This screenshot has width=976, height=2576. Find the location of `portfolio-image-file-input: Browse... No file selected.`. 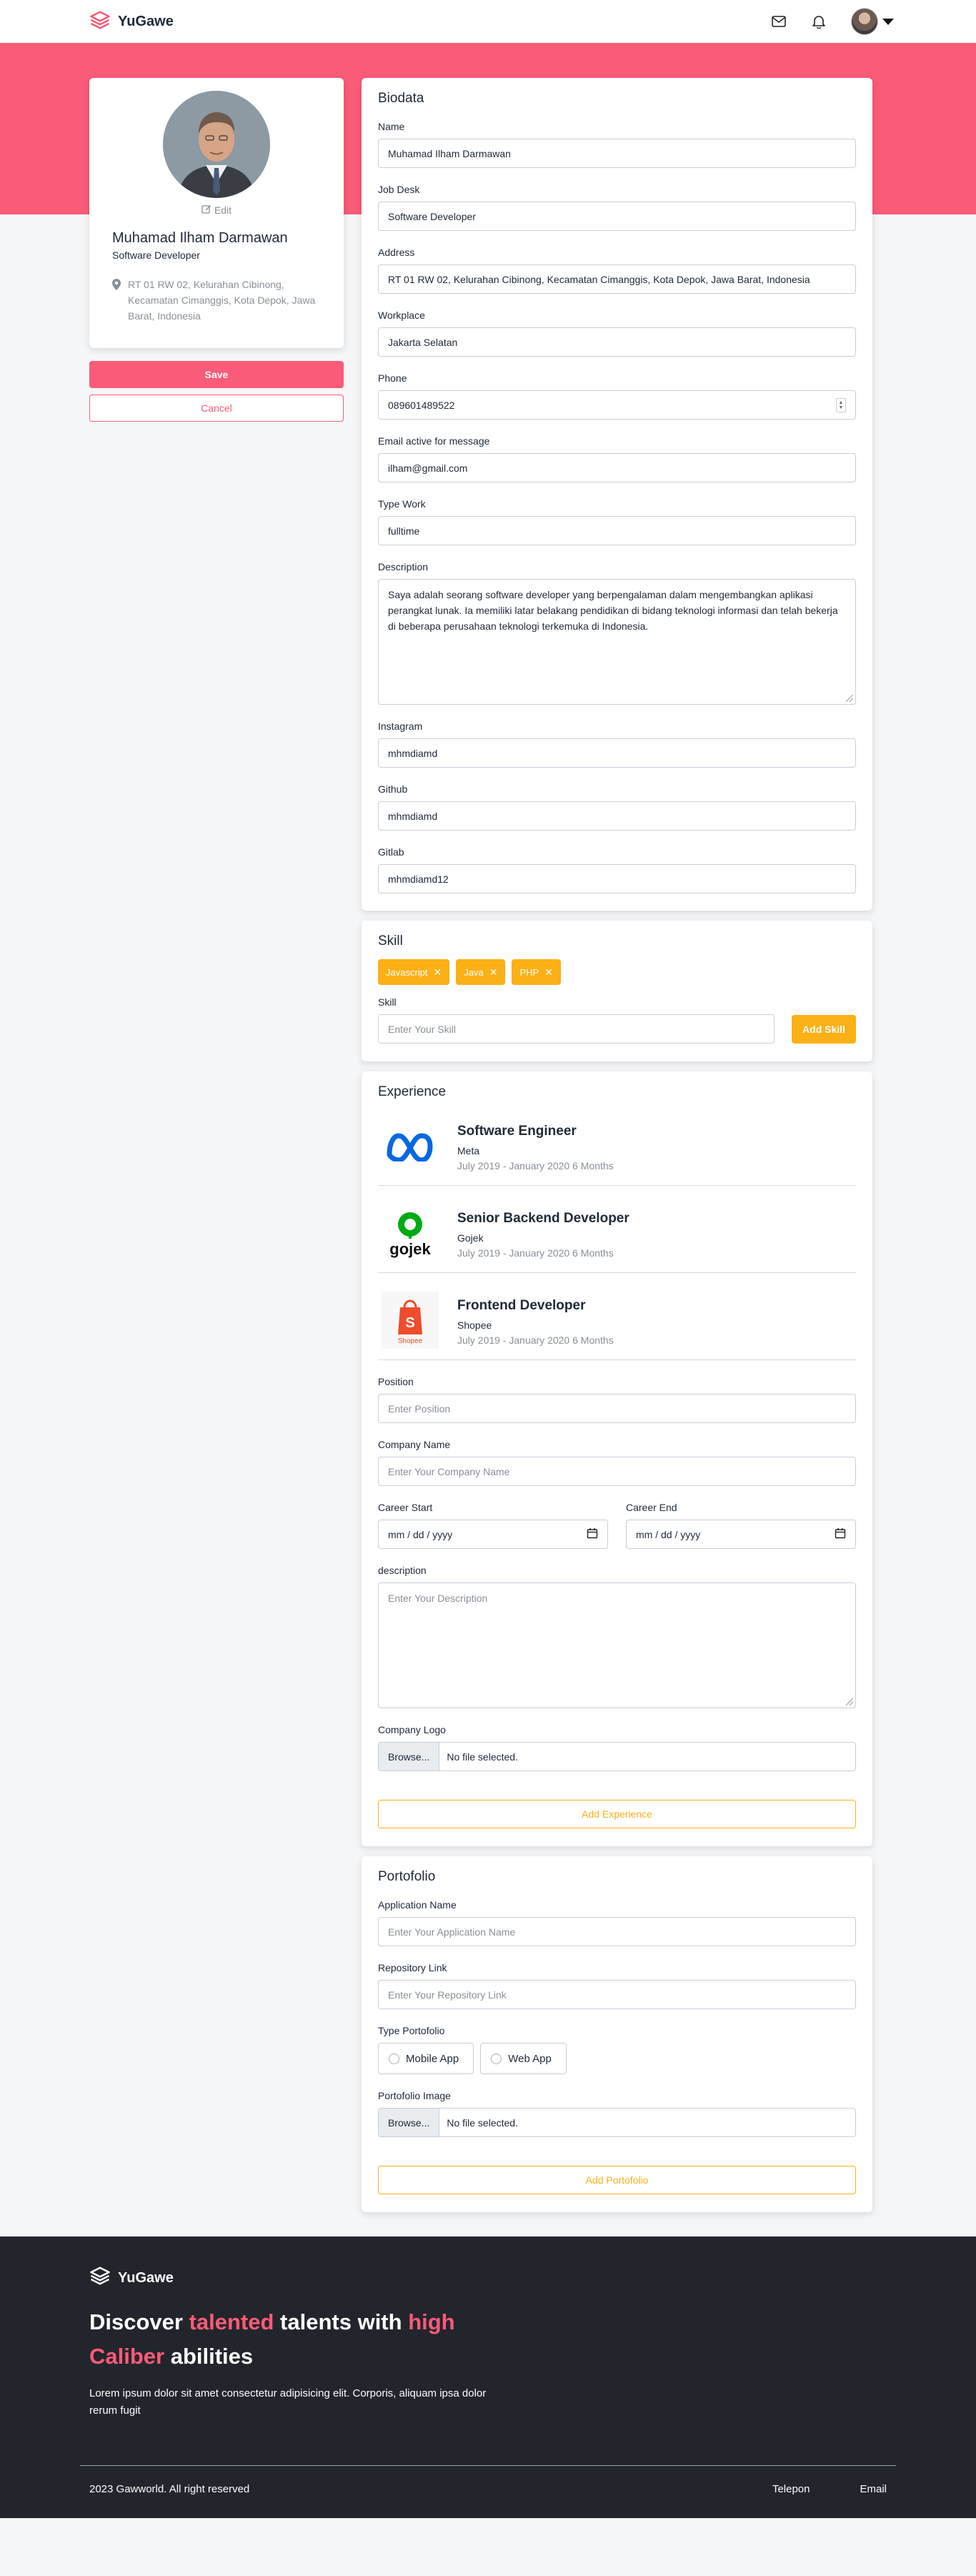

portfolio-image-file-input: Browse... No file selected. is located at coordinates (617, 2122).